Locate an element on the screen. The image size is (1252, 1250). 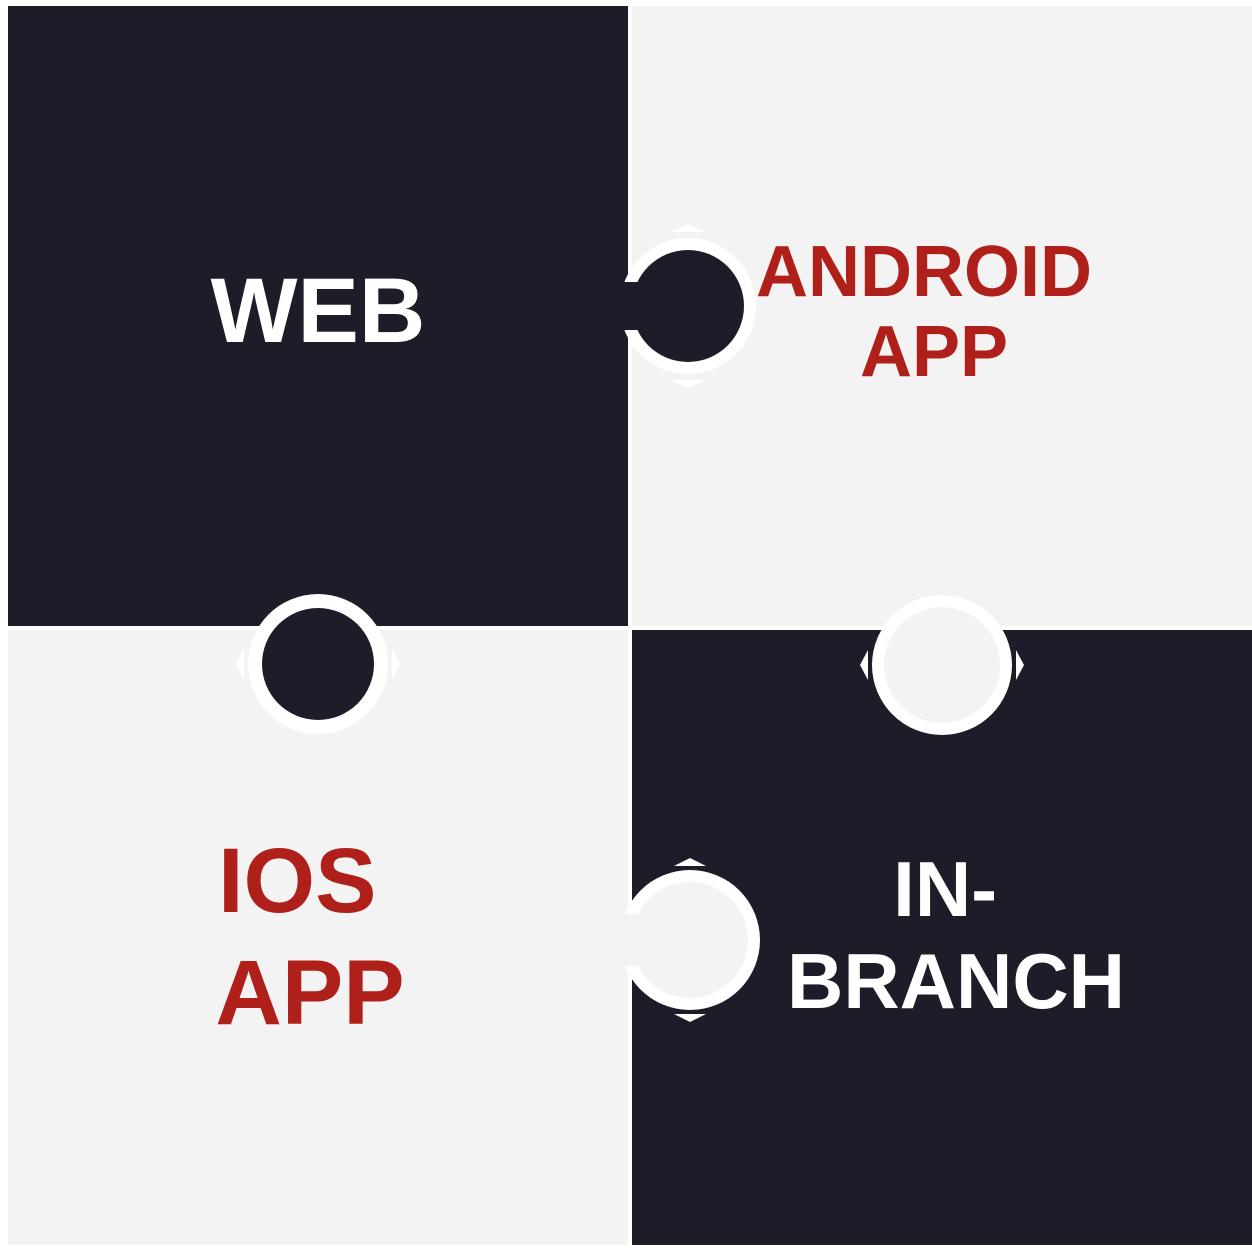
label-in-branch-line-1: IN- is located at coordinates (945, 889).